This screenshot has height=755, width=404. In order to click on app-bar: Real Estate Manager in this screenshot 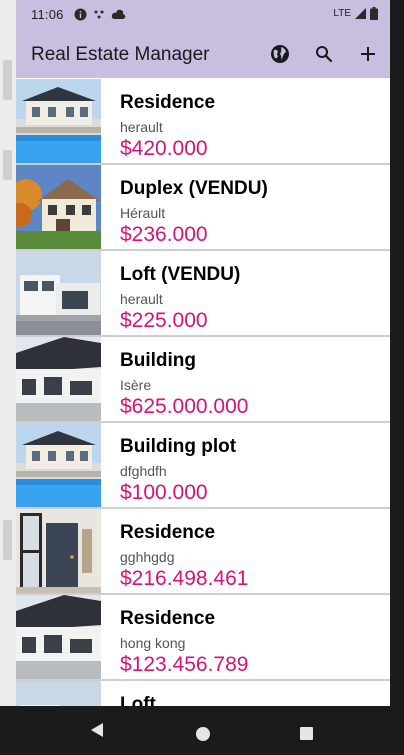, I will do `click(203, 54)`.